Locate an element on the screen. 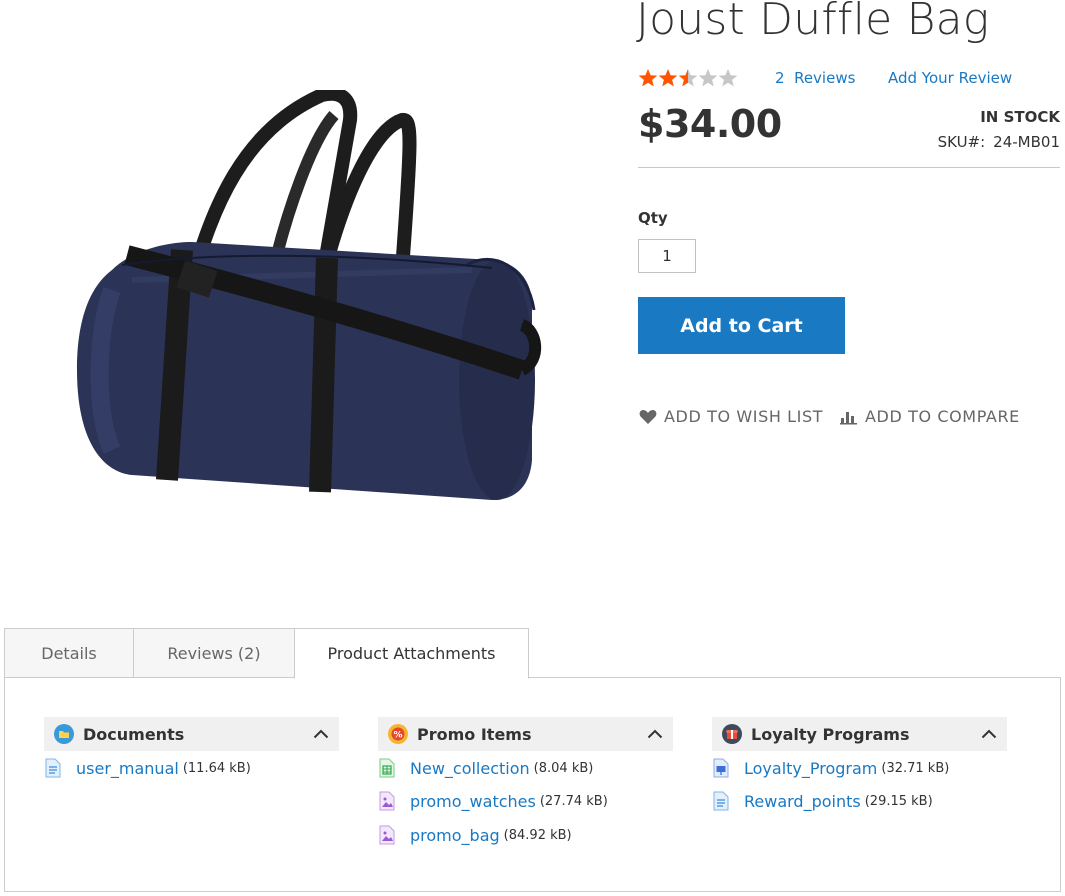 The width and height of the screenshot is (1065, 896). gift-icon is located at coordinates (732, 734).